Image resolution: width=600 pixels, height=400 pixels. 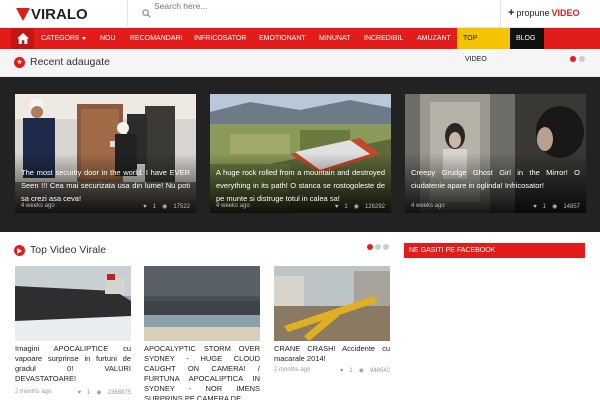 I want to click on nav-item-top-video-sub: VIDEO, so click(x=476, y=59).